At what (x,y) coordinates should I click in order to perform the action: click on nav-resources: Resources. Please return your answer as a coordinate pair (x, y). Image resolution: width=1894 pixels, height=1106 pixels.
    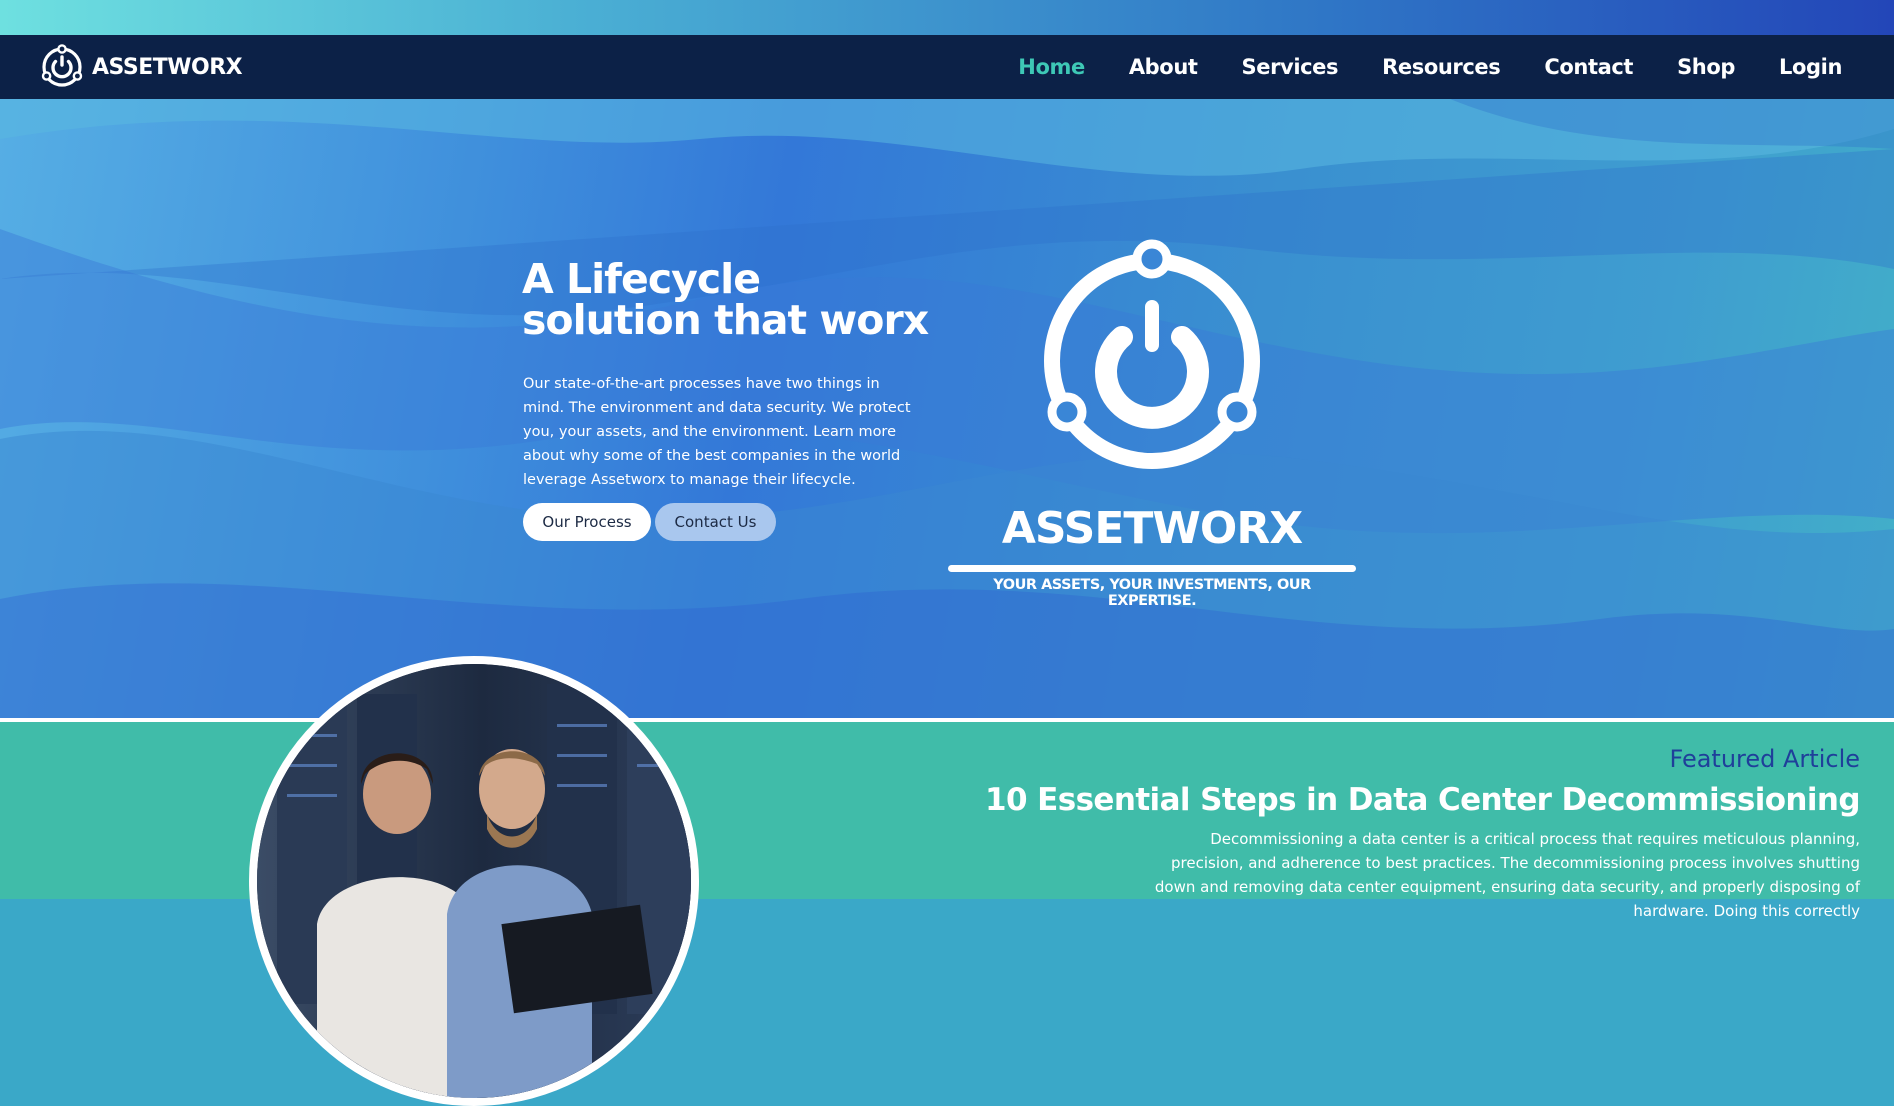
    Looking at the image, I should click on (1441, 67).